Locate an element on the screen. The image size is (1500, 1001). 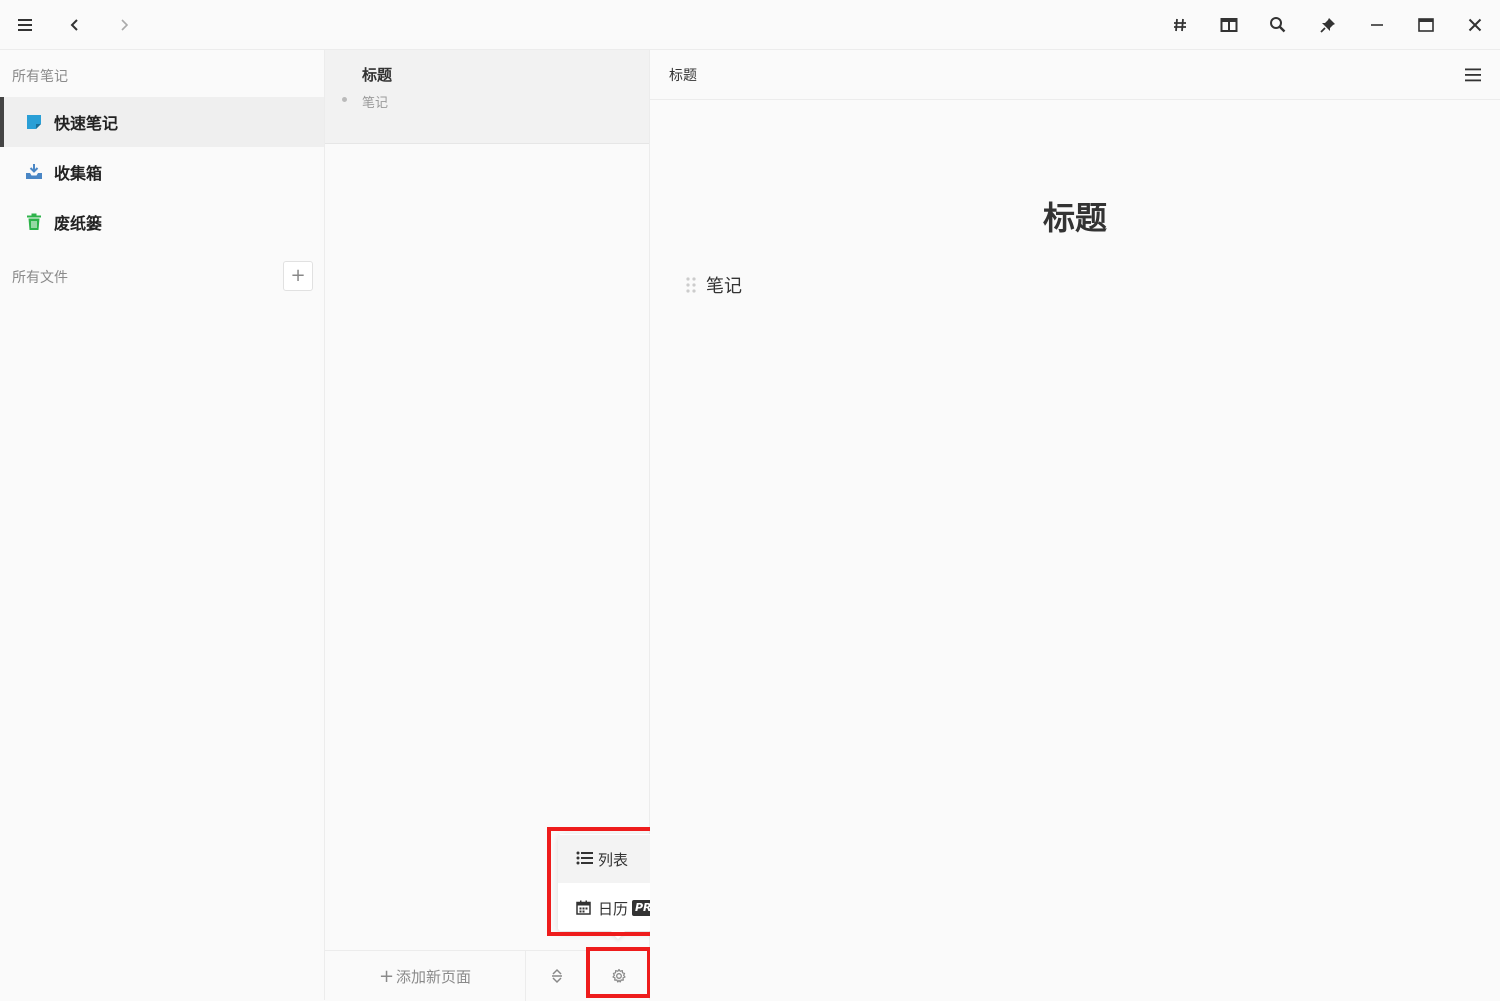
search-icon is located at coordinates (1278, 25).